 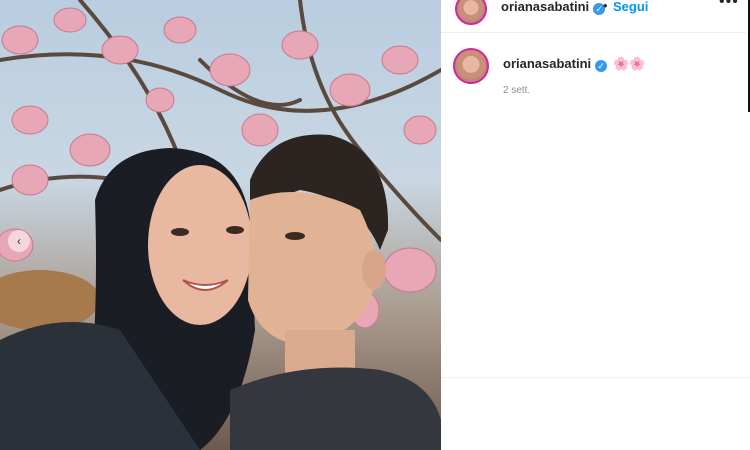 I want to click on caption: orianasabatini ✓ 🌸🌸, so click(x=574, y=64).